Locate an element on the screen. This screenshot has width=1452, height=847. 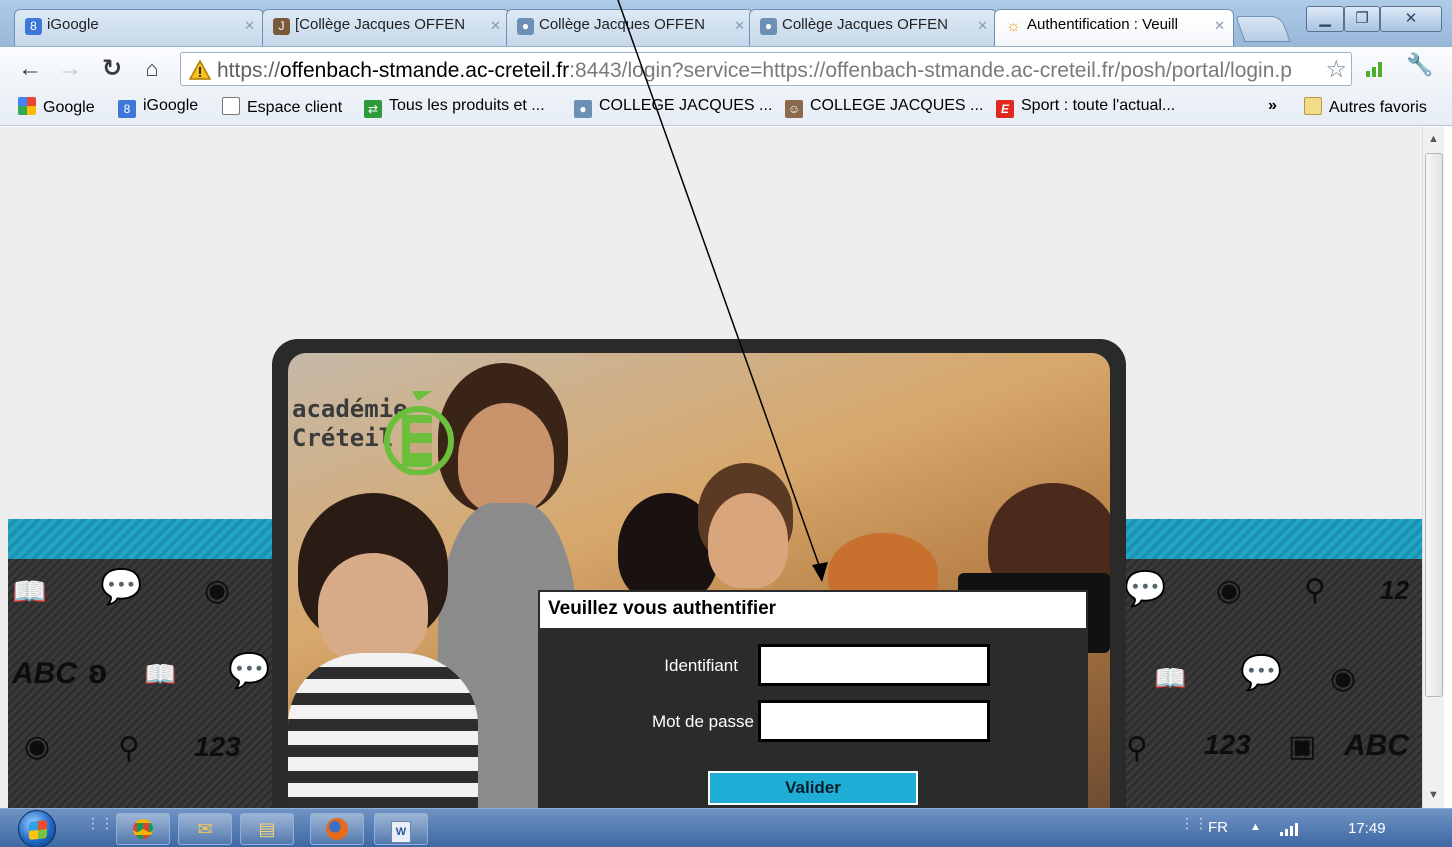
taskbar-outlook: ✉ is located at coordinates (205, 829).